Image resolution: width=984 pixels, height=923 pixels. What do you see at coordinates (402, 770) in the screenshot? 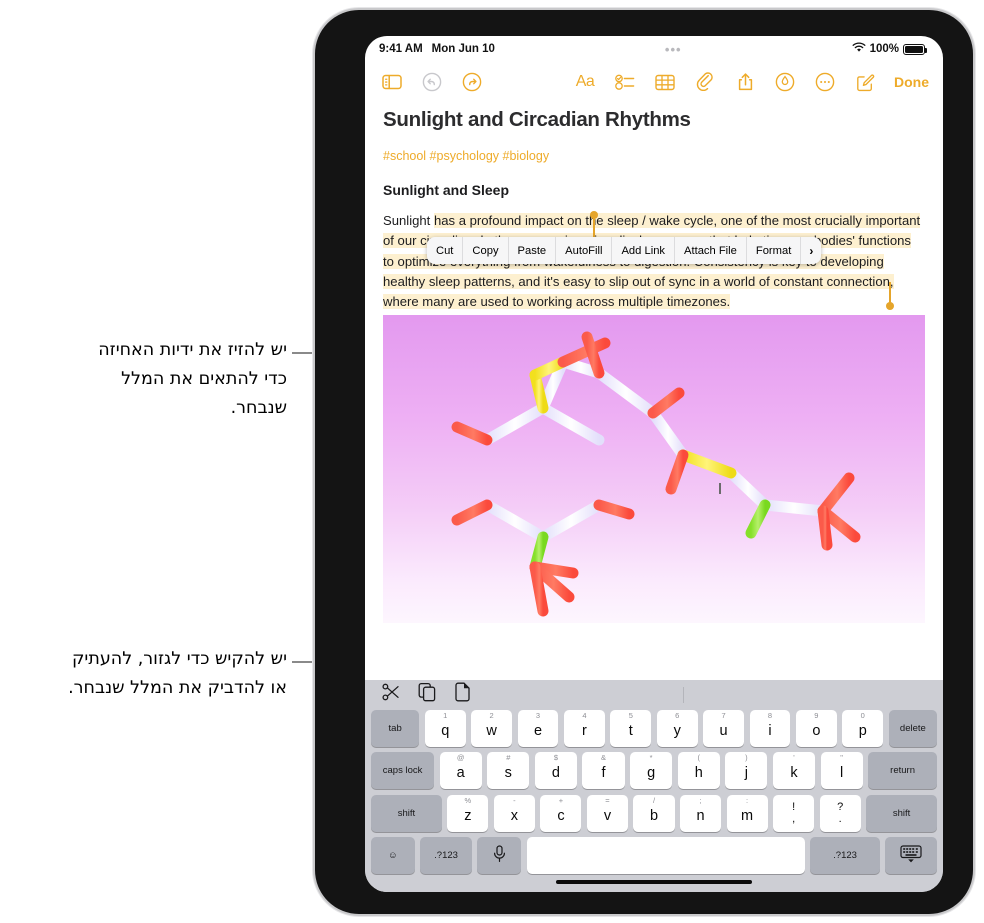
I see `key-caps-lock-key: caps lock` at bounding box center [402, 770].